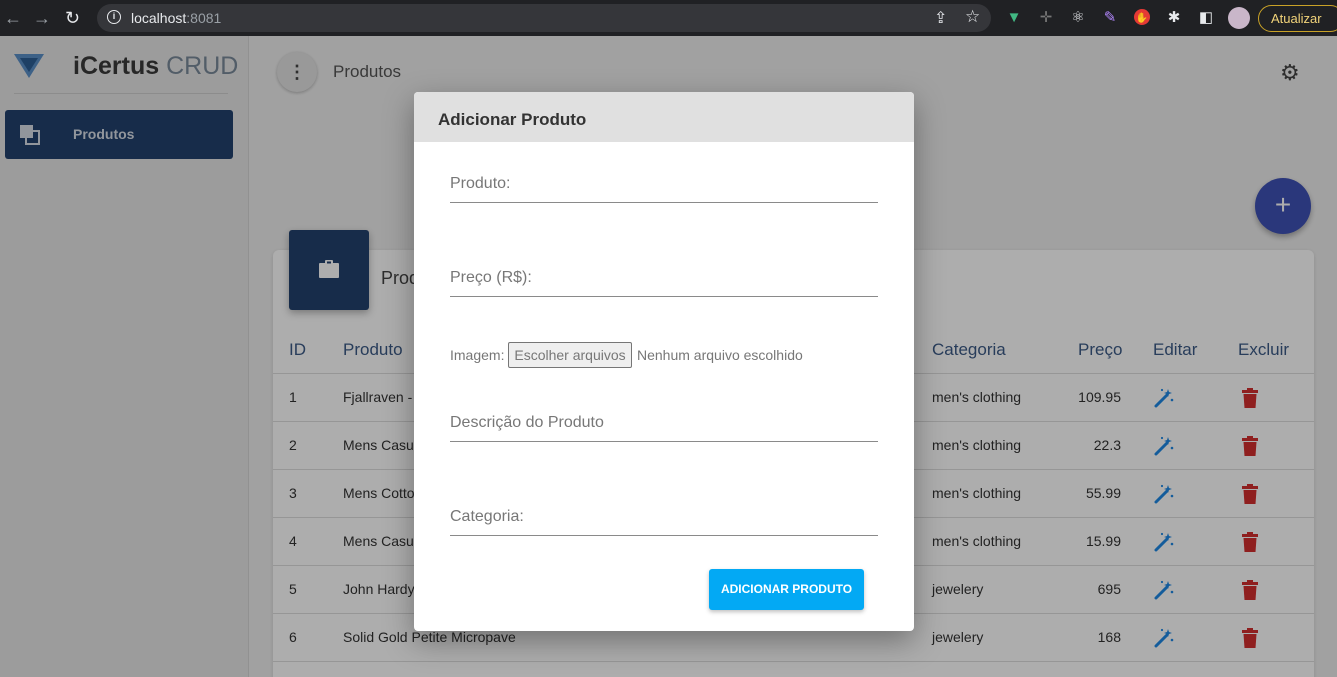  I want to click on produto-input, so click(664, 184).